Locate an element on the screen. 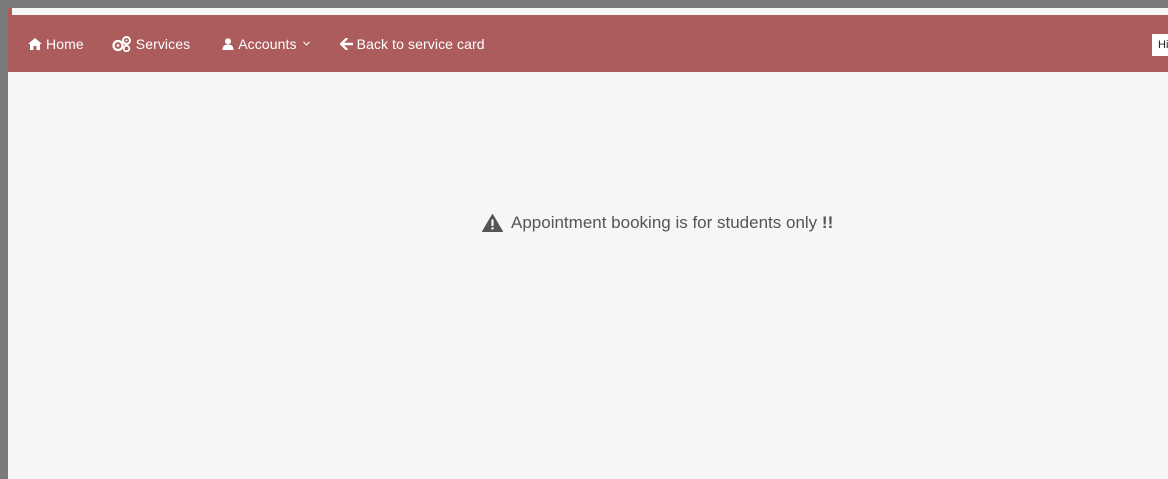 The width and height of the screenshot is (1168, 479). nav-services-link: Services is located at coordinates (151, 43).